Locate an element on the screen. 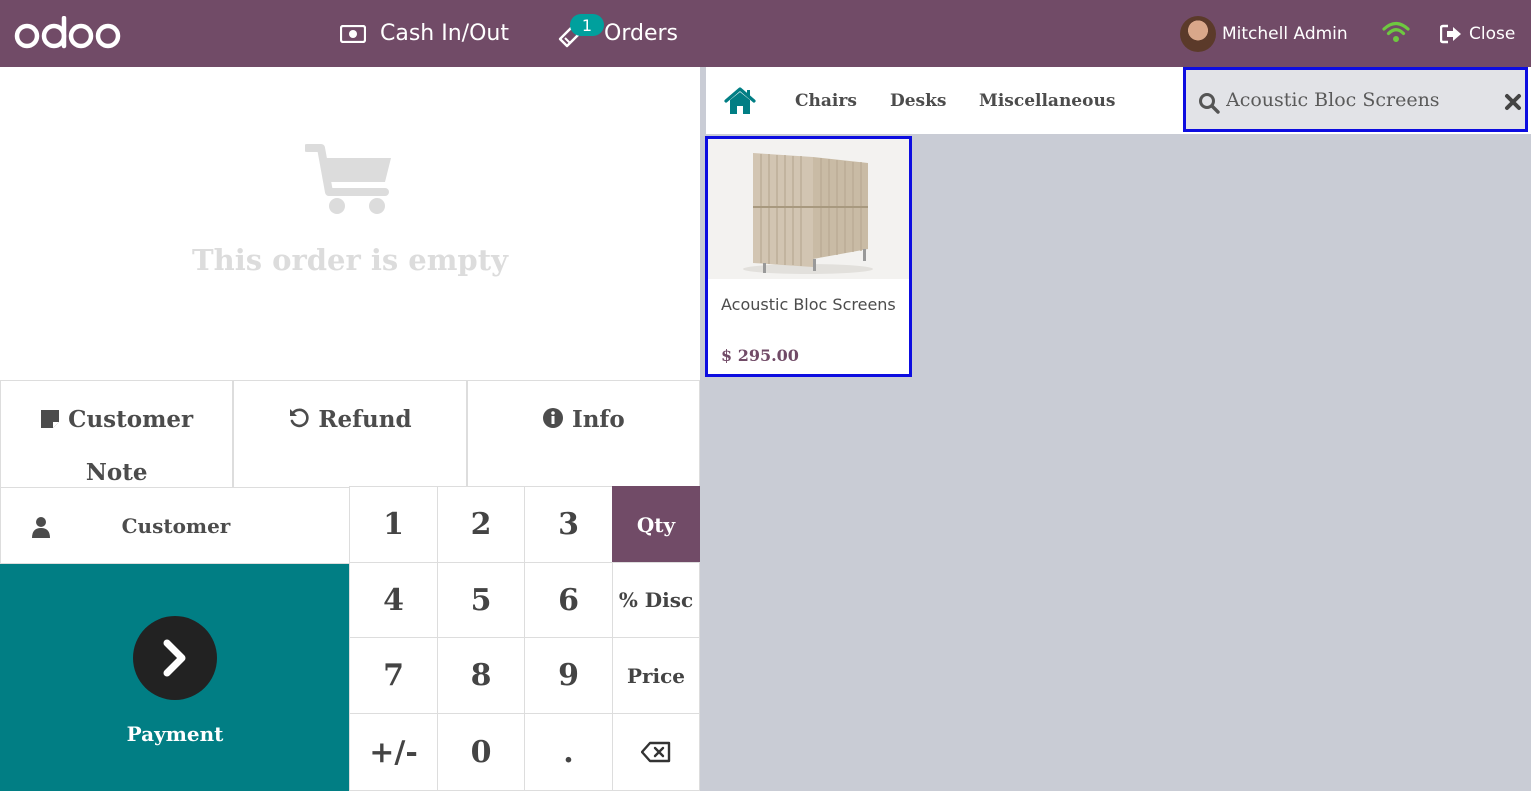  chevron-right-icon is located at coordinates (174, 658).